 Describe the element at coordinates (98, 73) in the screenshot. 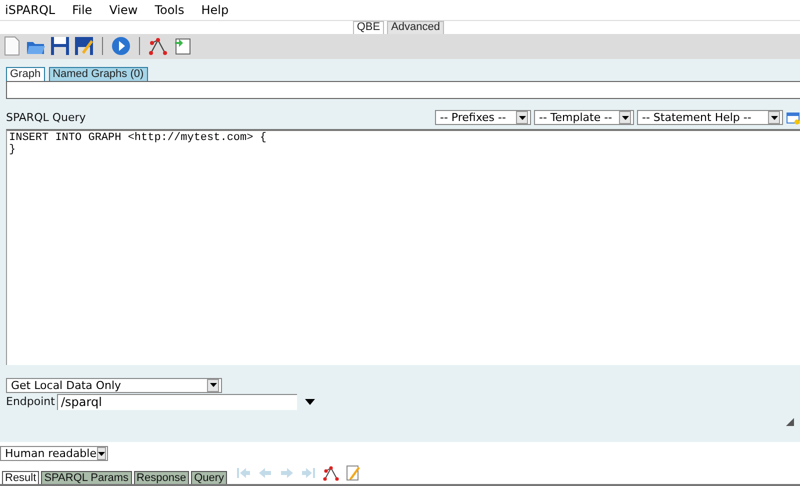

I see `graph-tab: Named Graphs (0)` at that location.